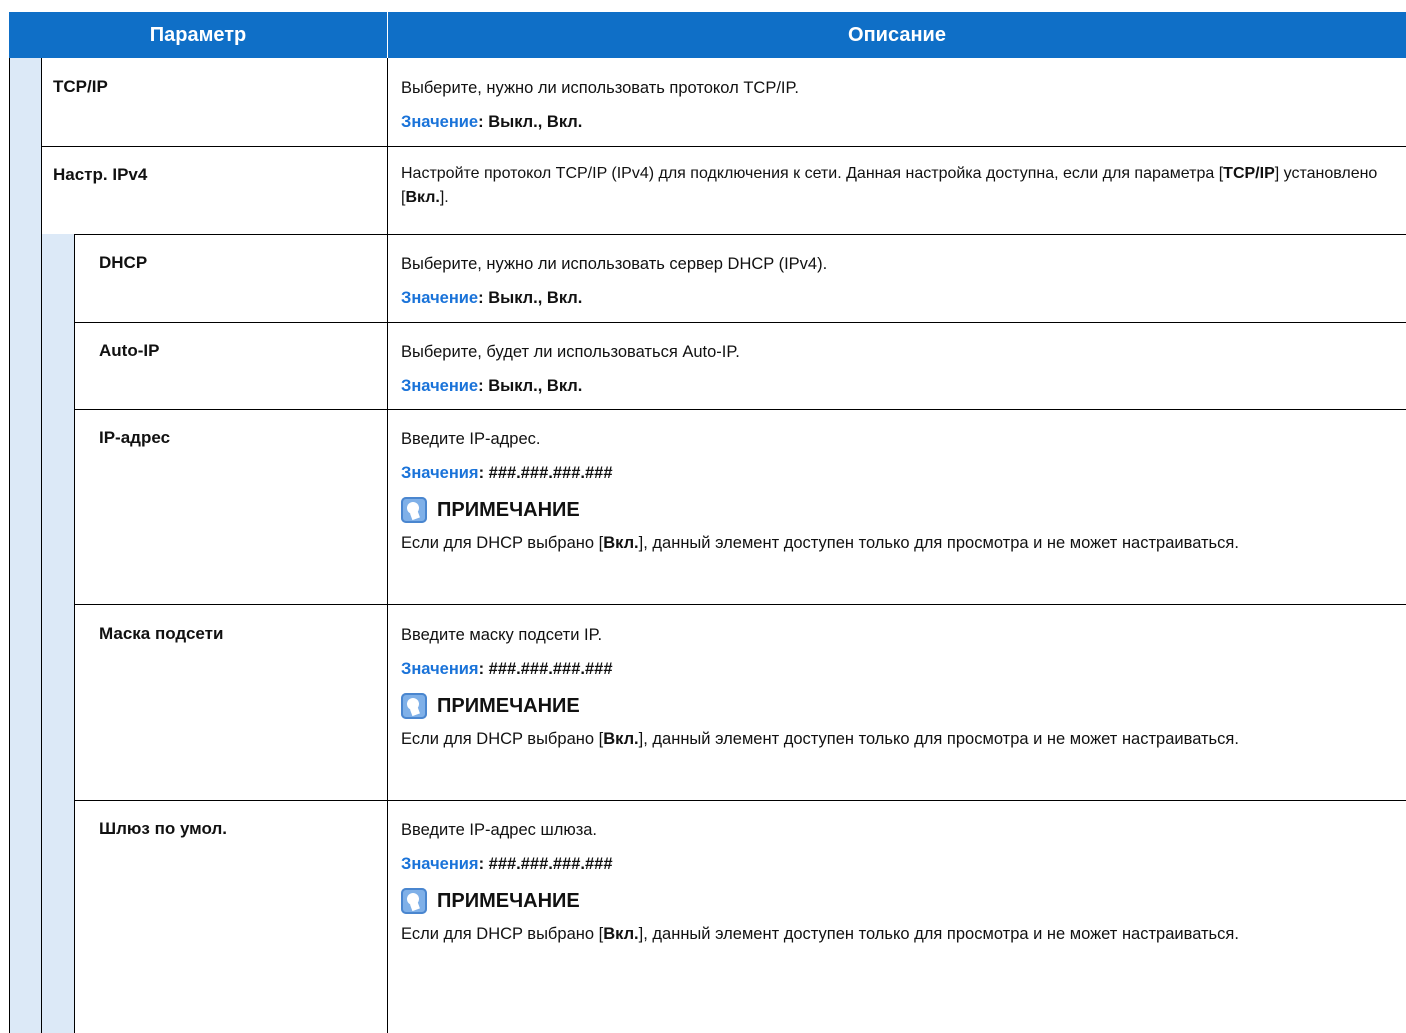 The image size is (1406, 1033). I want to click on param-autoip: Auto-IP, so click(129, 350).